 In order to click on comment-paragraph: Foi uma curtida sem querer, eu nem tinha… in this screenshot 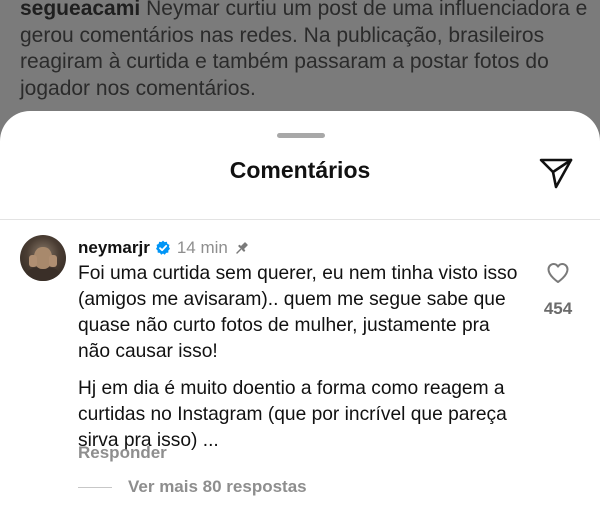, I will do `click(298, 312)`.